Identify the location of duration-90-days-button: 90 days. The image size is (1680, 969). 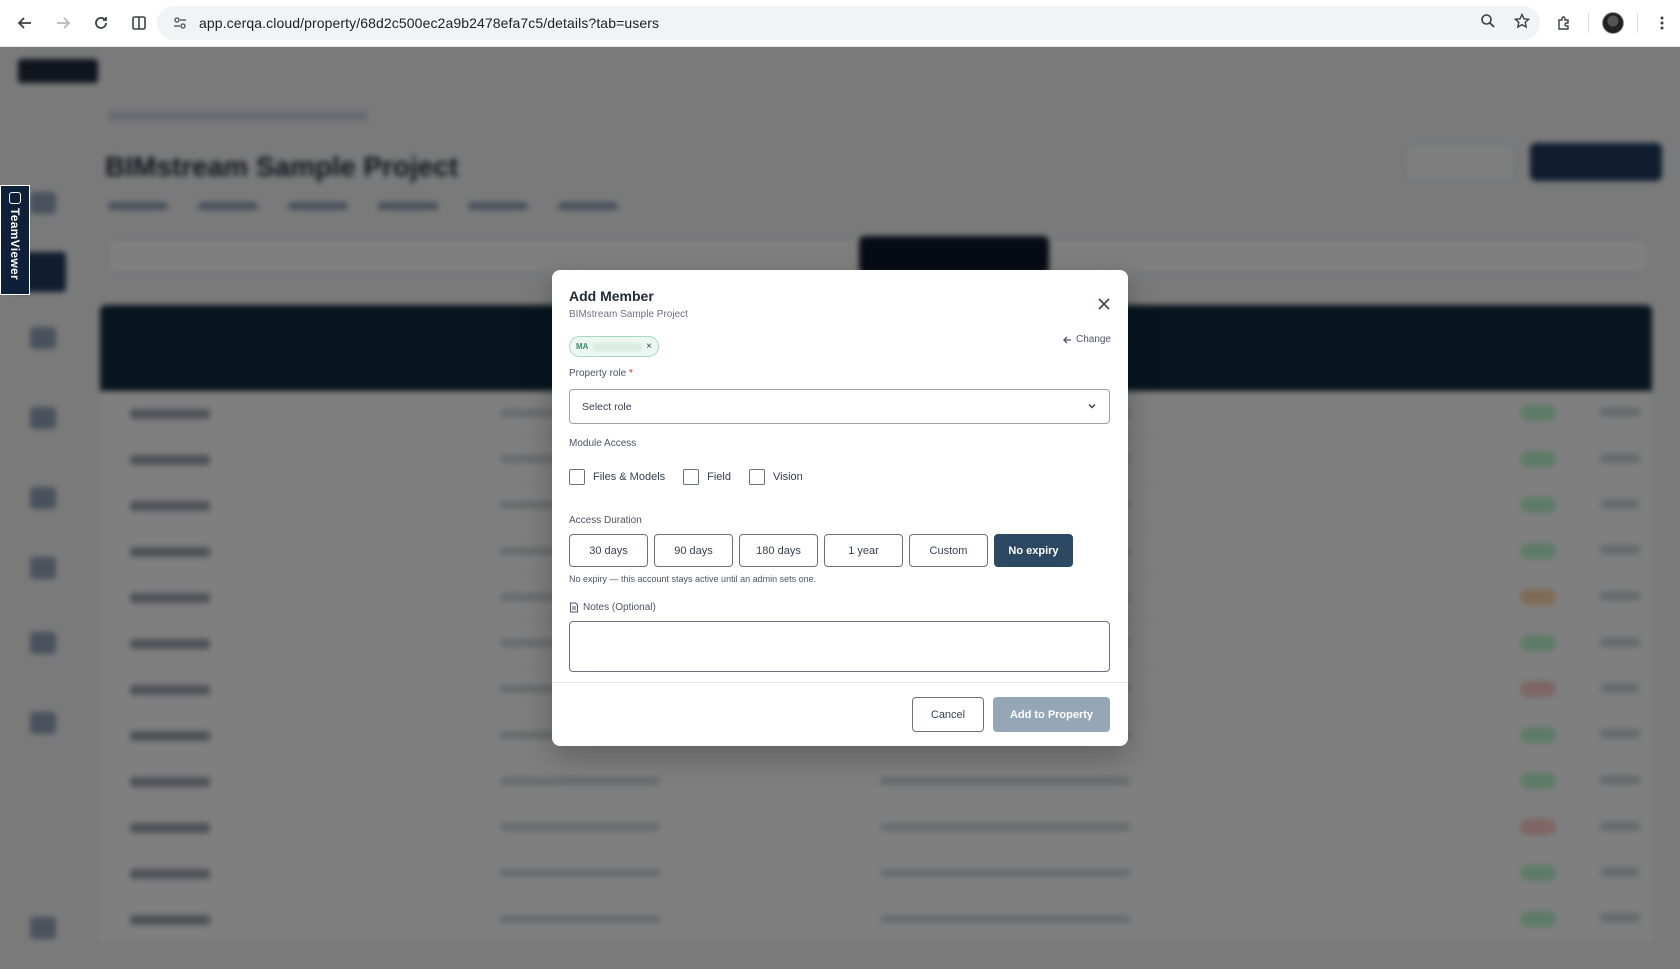
(693, 550).